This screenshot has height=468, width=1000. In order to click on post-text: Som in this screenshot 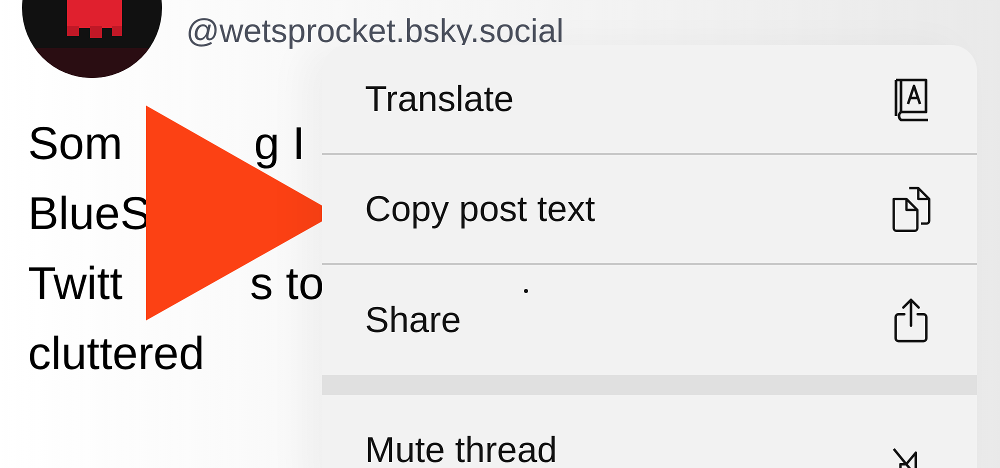, I will do `click(75, 143)`.